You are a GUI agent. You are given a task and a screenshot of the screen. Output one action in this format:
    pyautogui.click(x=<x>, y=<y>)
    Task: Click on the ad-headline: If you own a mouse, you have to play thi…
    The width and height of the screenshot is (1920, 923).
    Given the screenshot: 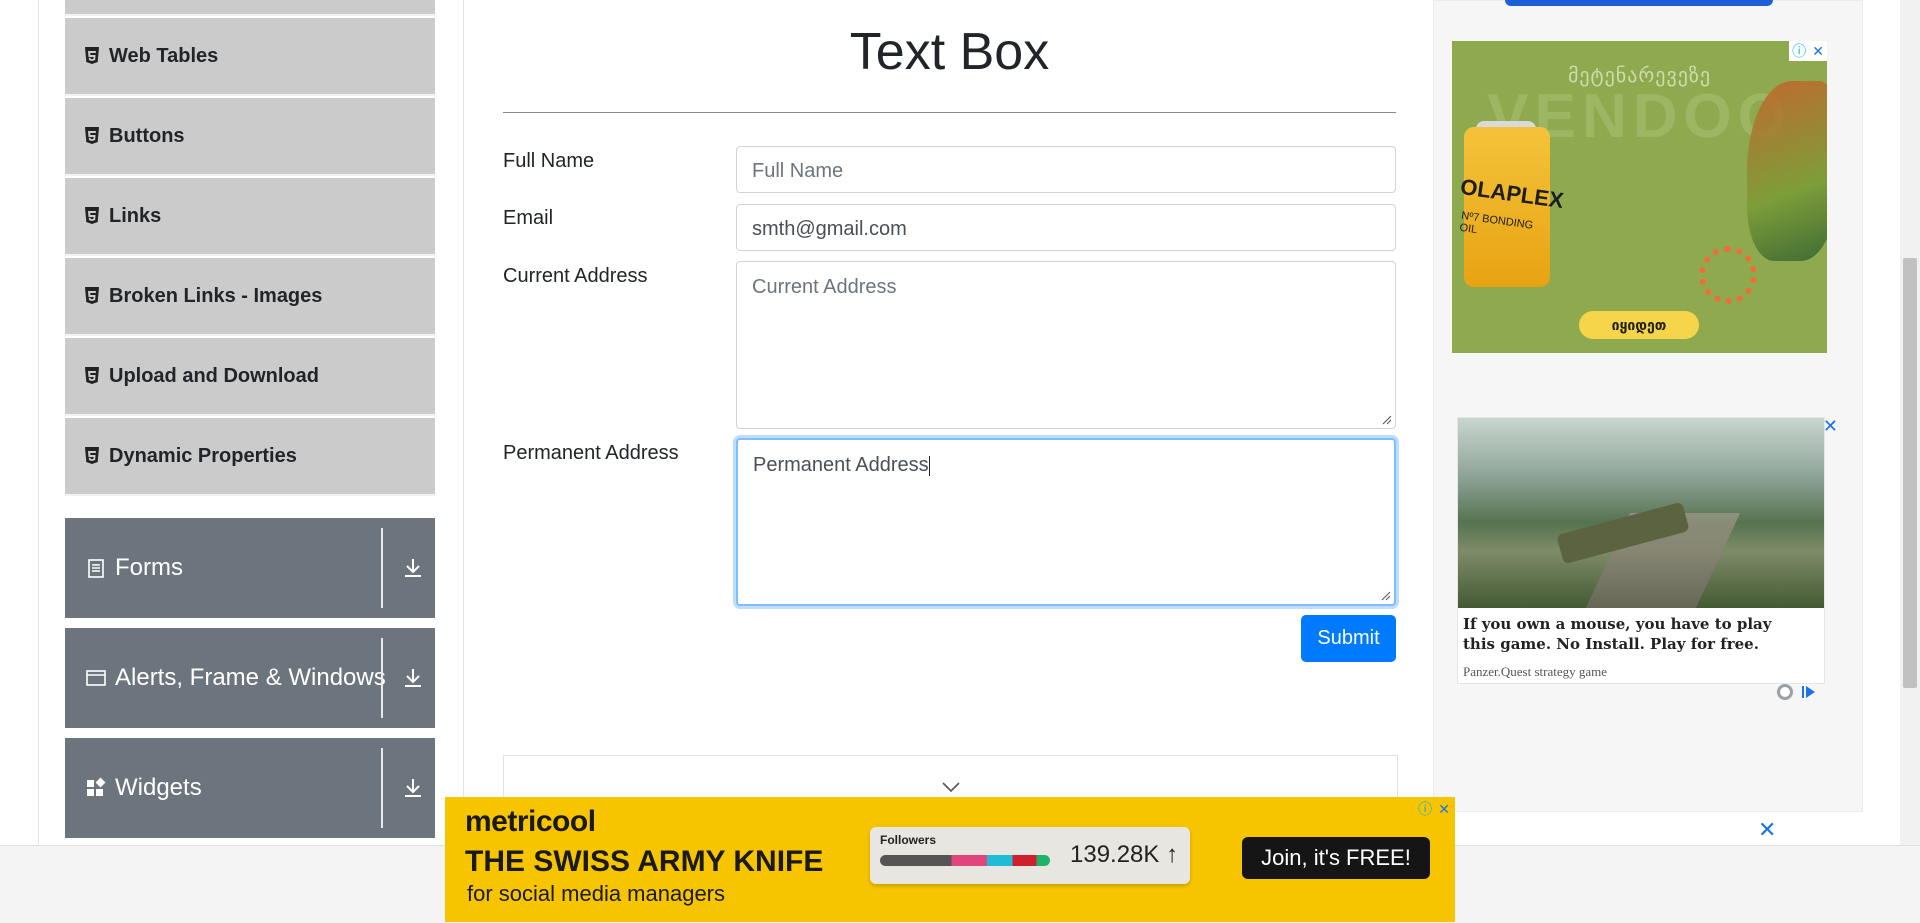 What is the action you would take?
    pyautogui.click(x=1617, y=634)
    